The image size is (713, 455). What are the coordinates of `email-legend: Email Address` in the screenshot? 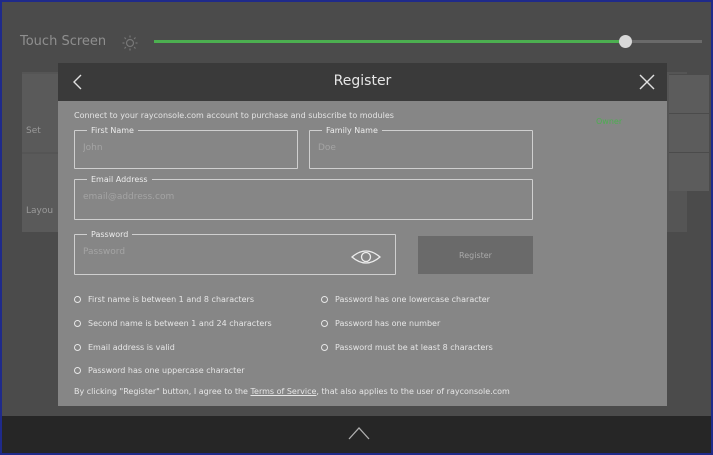 It's located at (119, 179).